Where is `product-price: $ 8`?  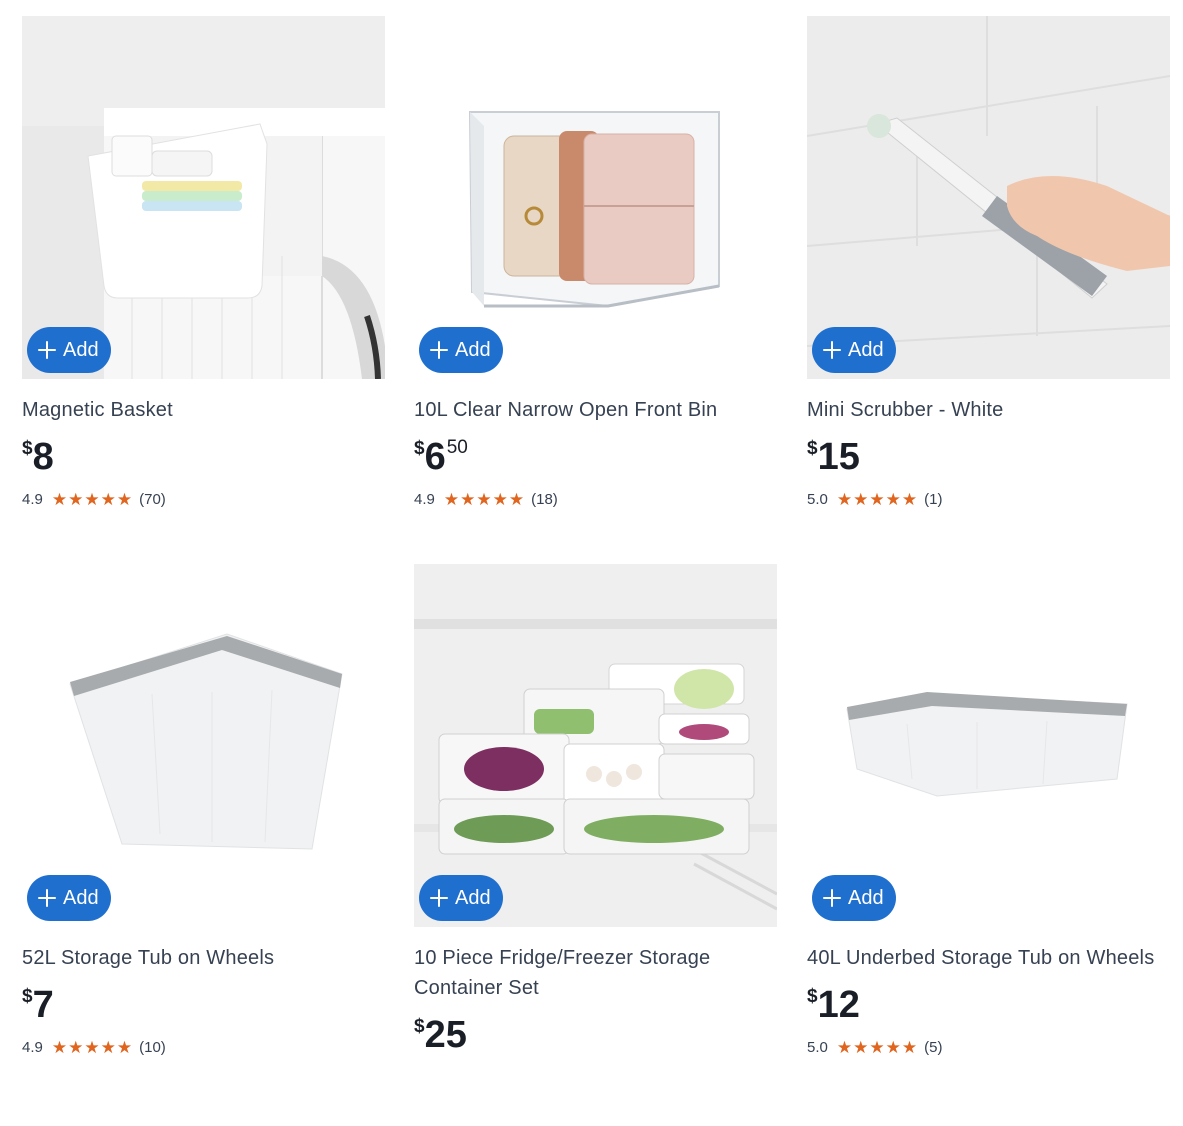
product-price: $ 8 is located at coordinates (203, 457).